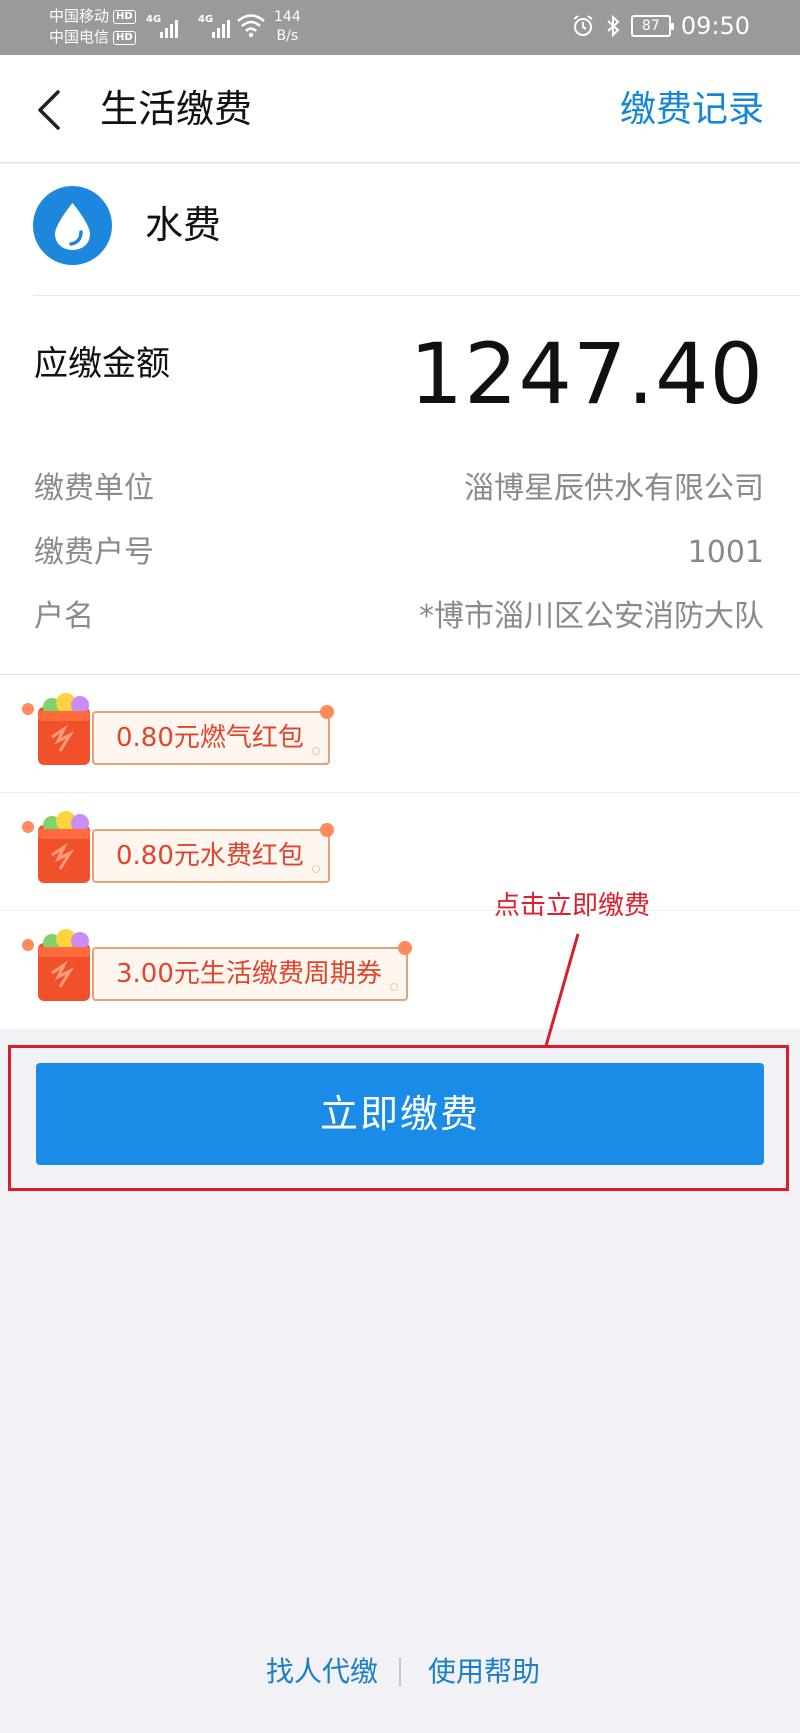 The width and height of the screenshot is (800, 1733). I want to click on bill-type-name: 水费, so click(183, 225).